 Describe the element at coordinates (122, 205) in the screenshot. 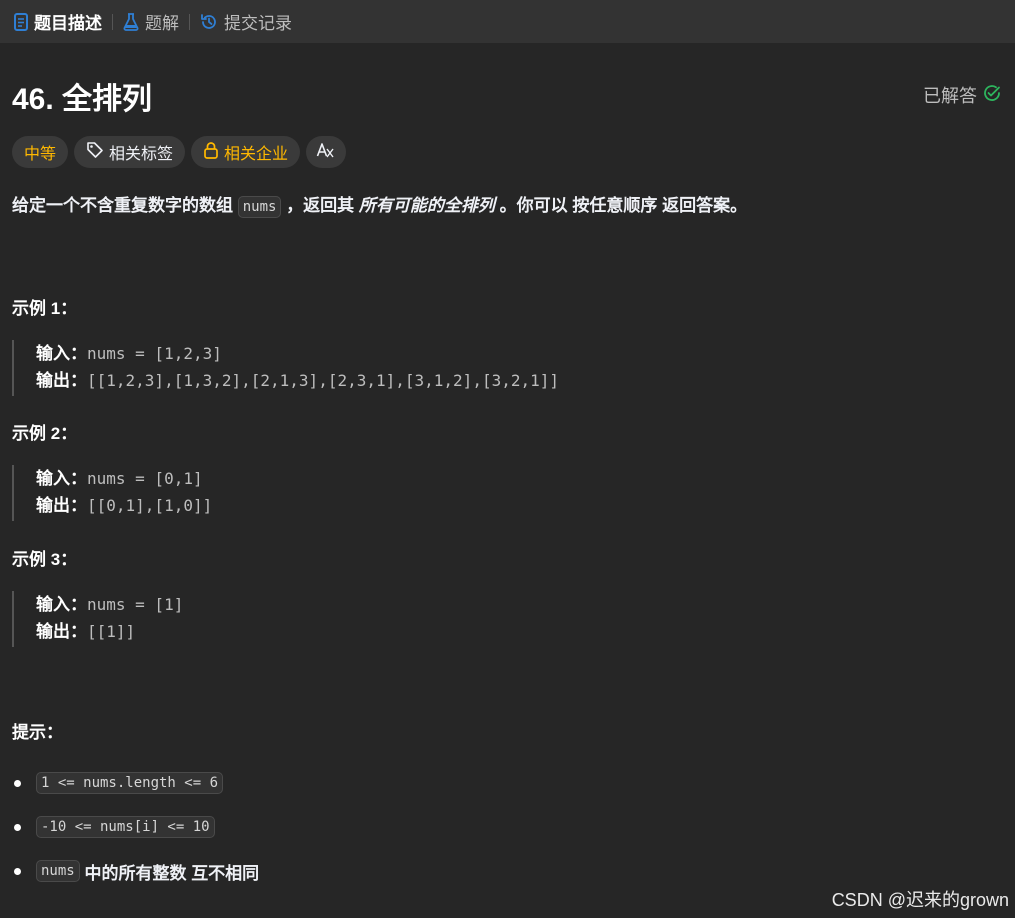

I see `desc-part: 给定一个不含重复数字的数组` at that location.